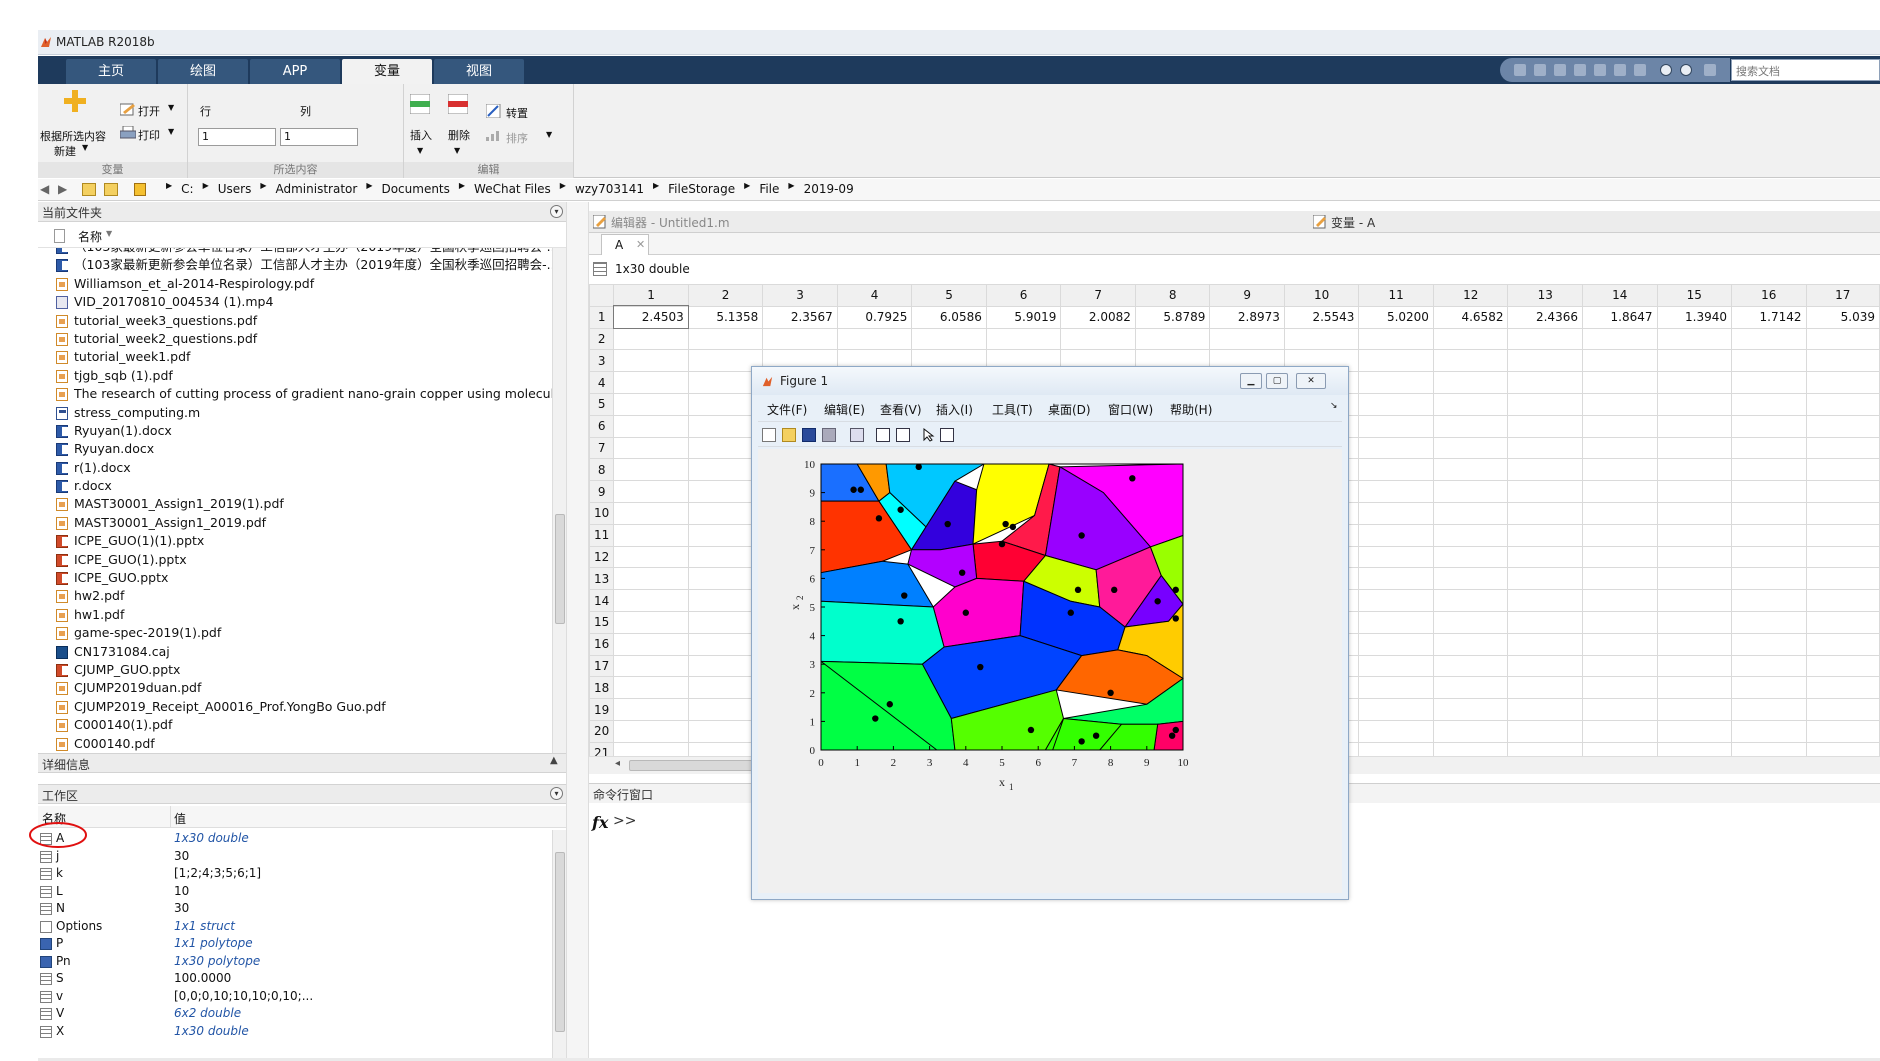  Describe the element at coordinates (302, 688) in the screenshot. I see `file-list-item: CJUMP2019duan.pdf` at that location.